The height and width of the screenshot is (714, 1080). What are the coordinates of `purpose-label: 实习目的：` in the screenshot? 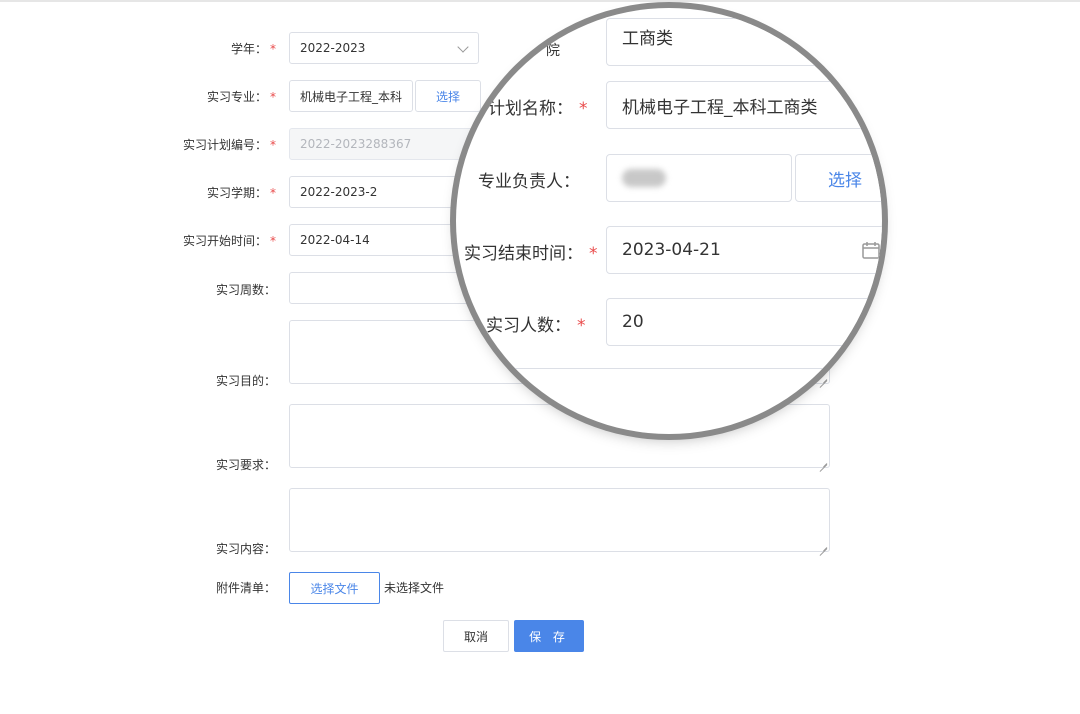 It's located at (245, 381).